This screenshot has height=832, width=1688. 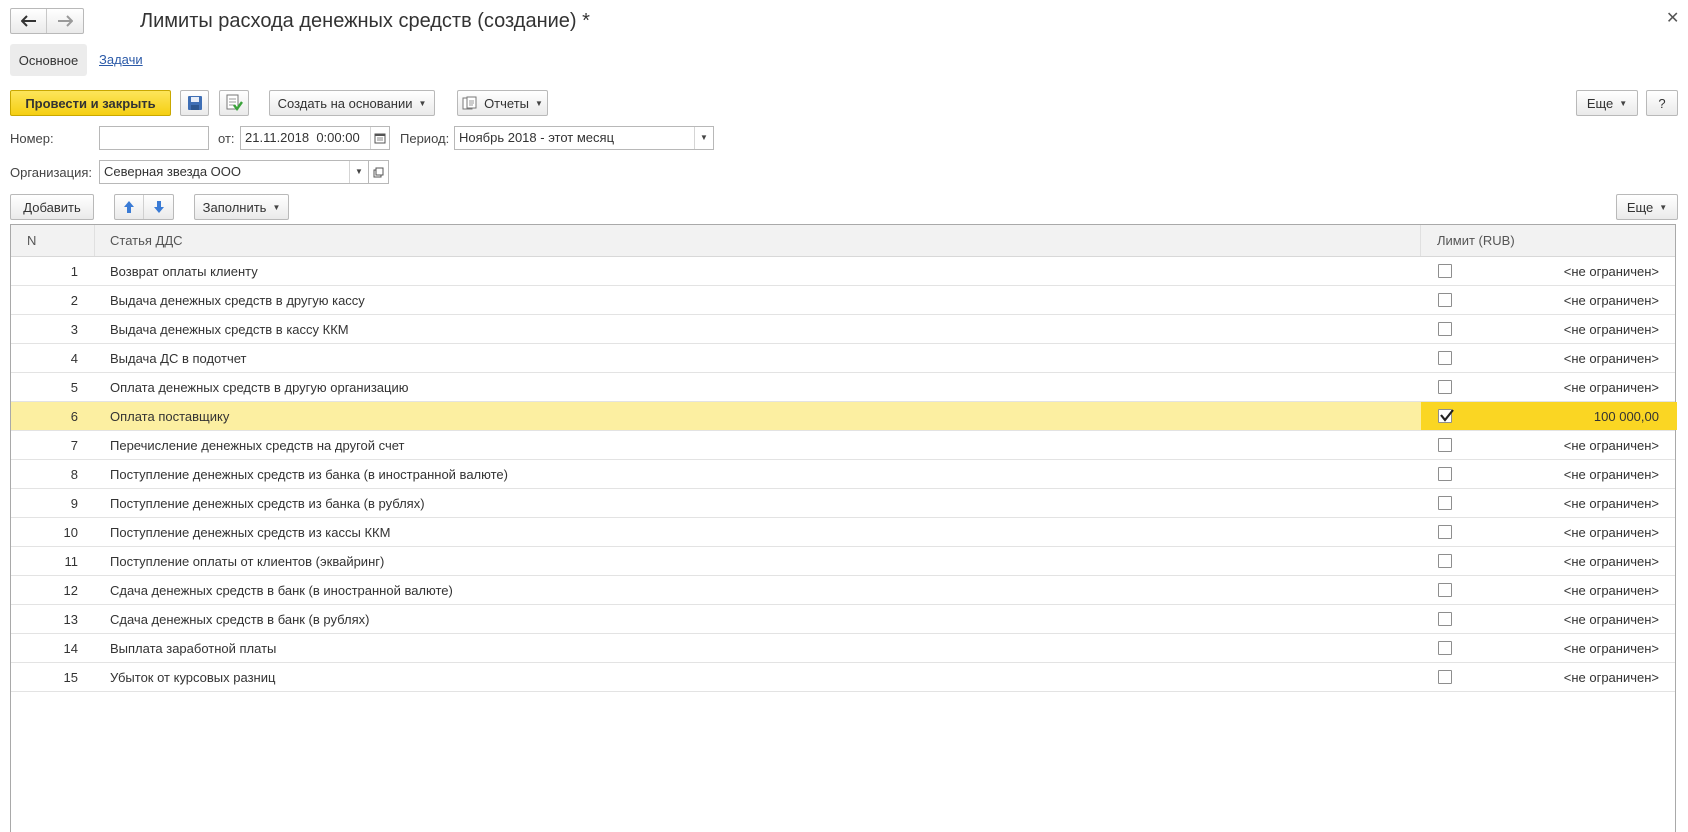 What do you see at coordinates (239, 619) in the screenshot?
I see `row-item-name: Сдача денежных средств в банк (в рублях)` at bounding box center [239, 619].